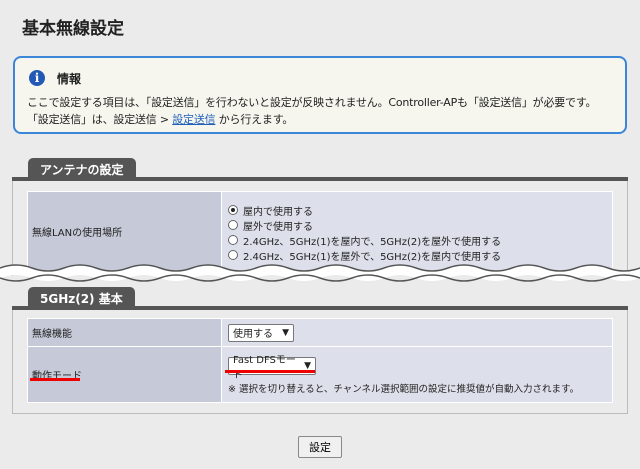 This screenshot has height=469, width=640. I want to click on submit-button: 設定, so click(320, 447).